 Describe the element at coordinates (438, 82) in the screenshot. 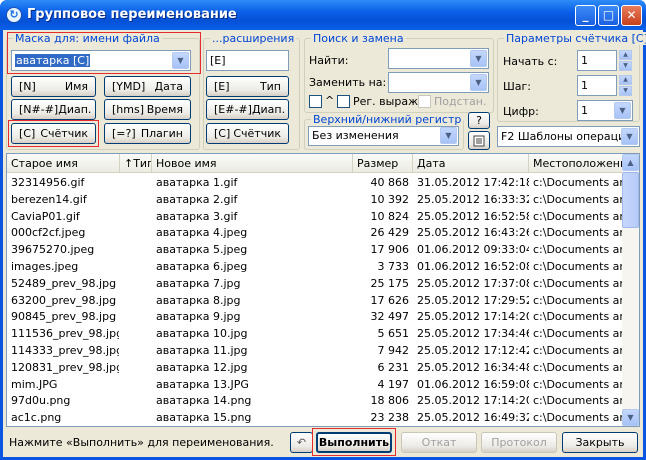

I see `replace-input: ▼` at that location.